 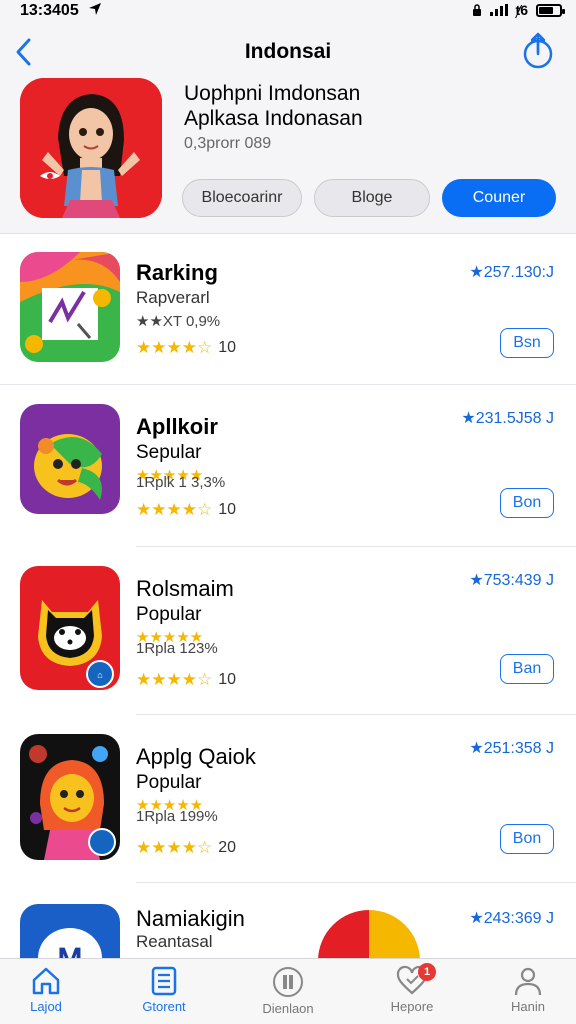 What do you see at coordinates (538, 51) in the screenshot?
I see `share-icon` at bounding box center [538, 51].